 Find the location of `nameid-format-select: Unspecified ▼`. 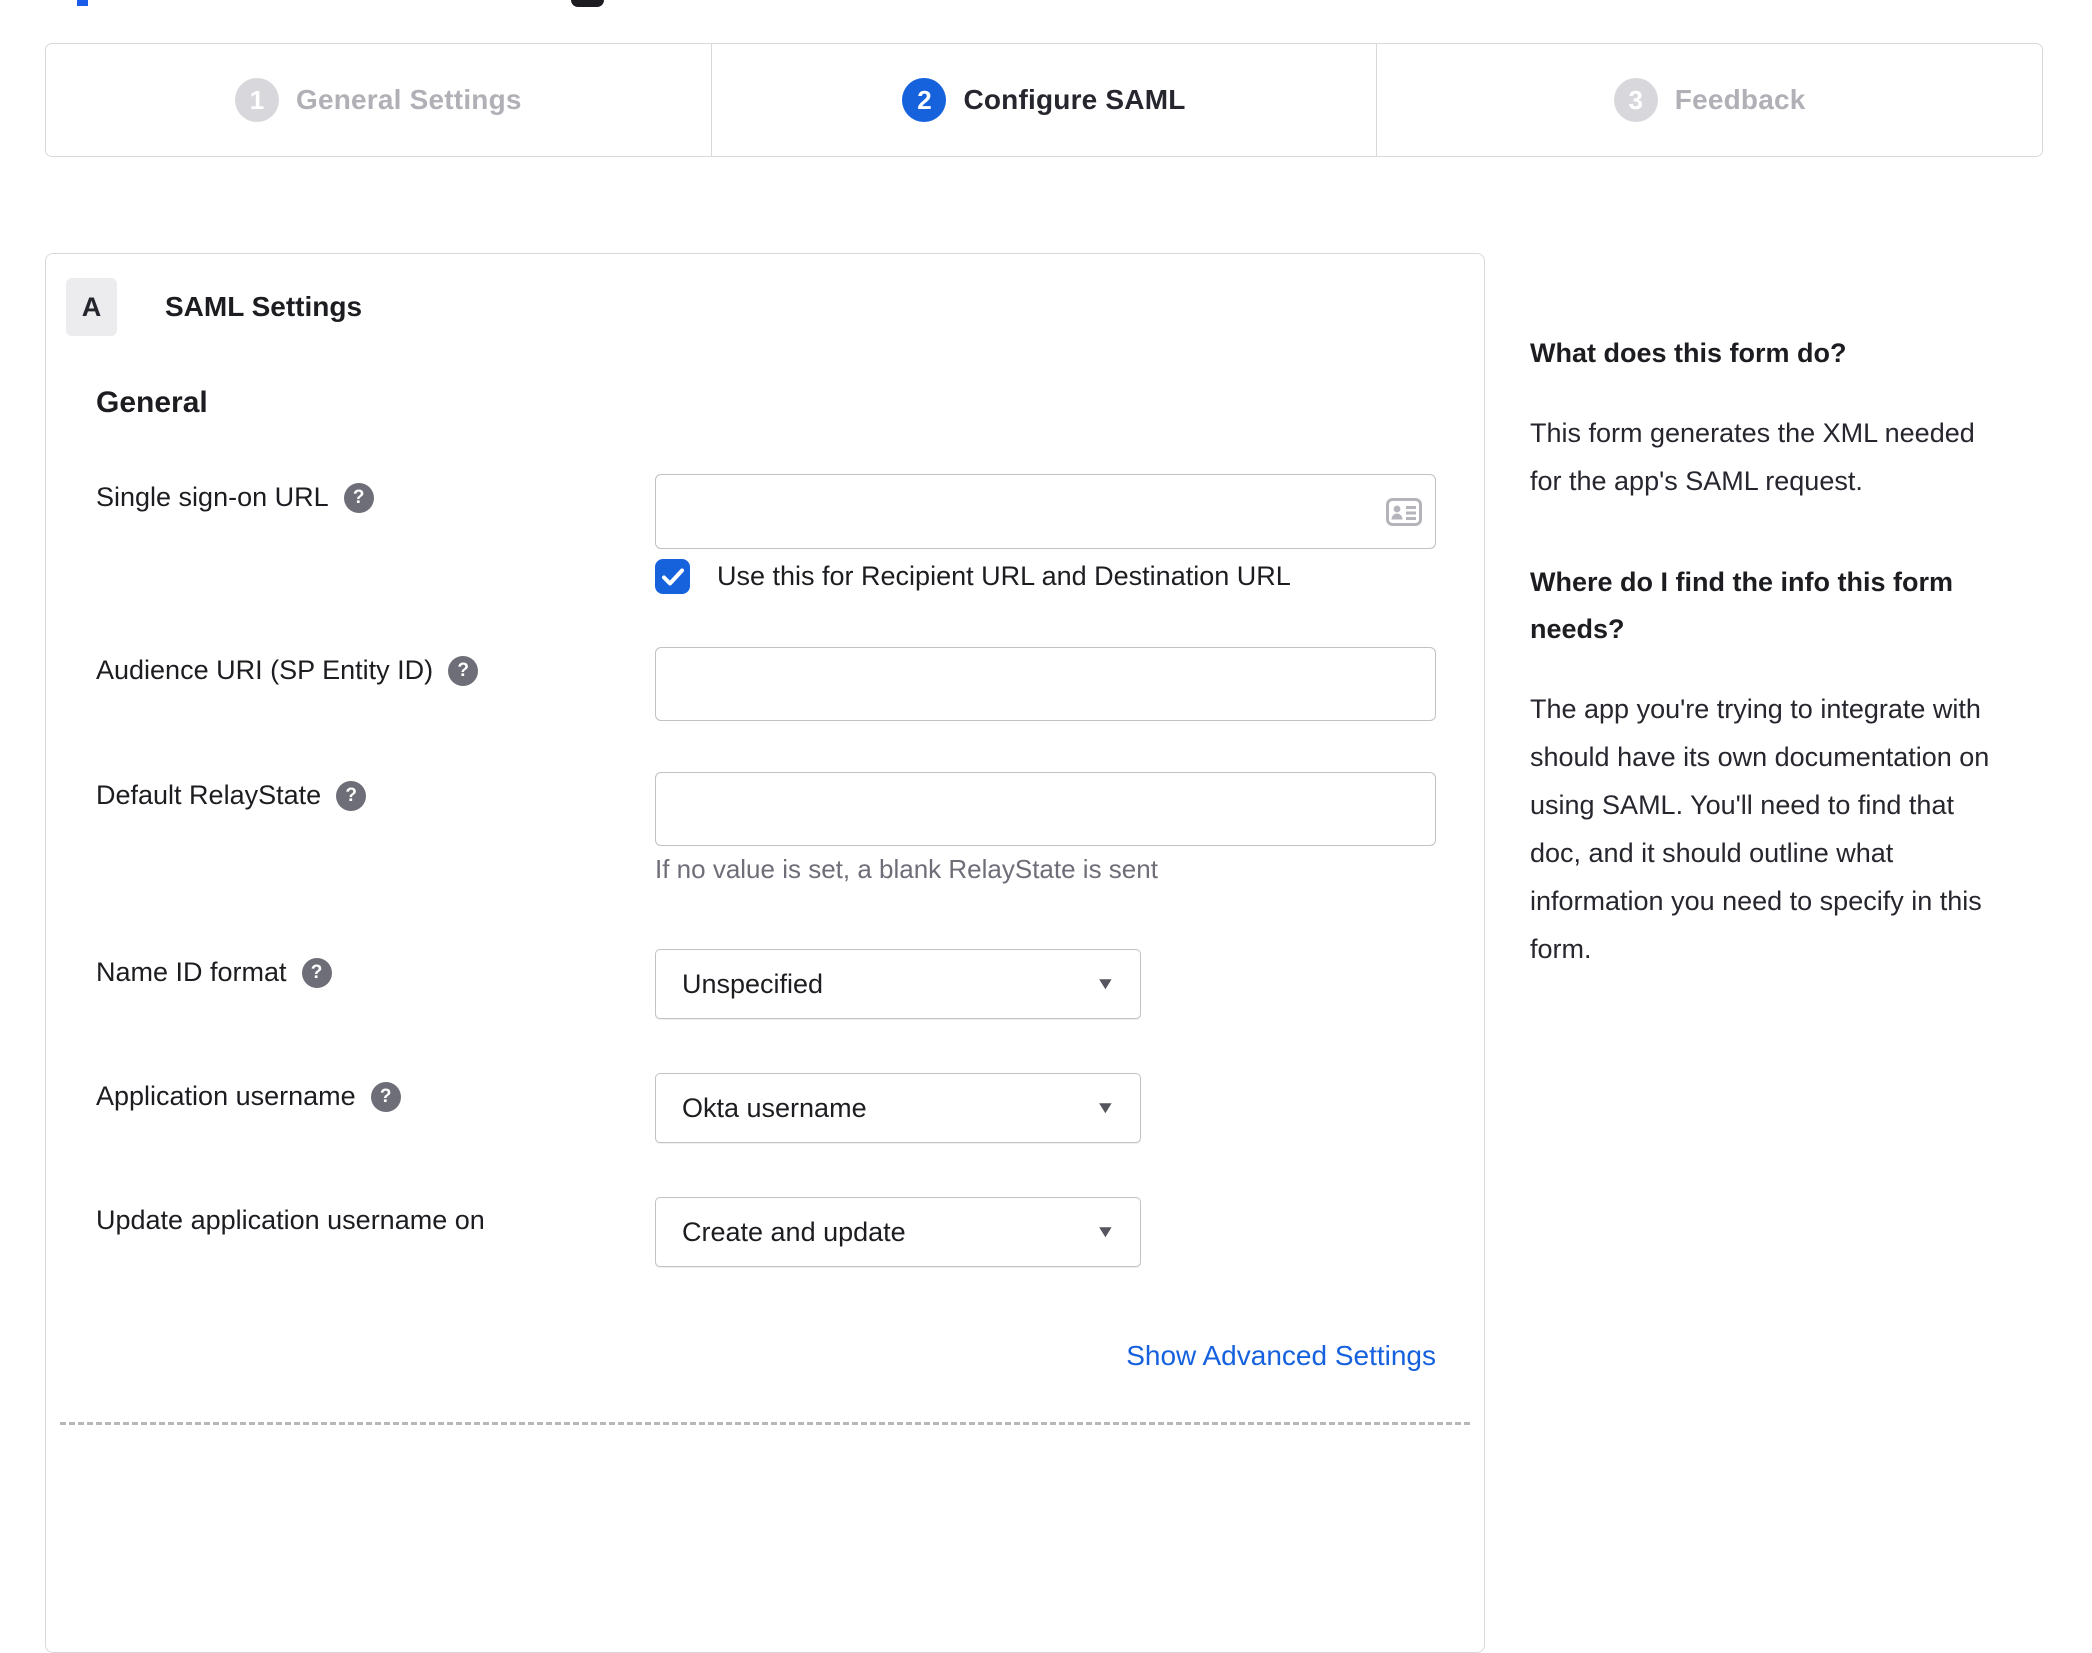

nameid-format-select: Unspecified ▼ is located at coordinates (898, 984).